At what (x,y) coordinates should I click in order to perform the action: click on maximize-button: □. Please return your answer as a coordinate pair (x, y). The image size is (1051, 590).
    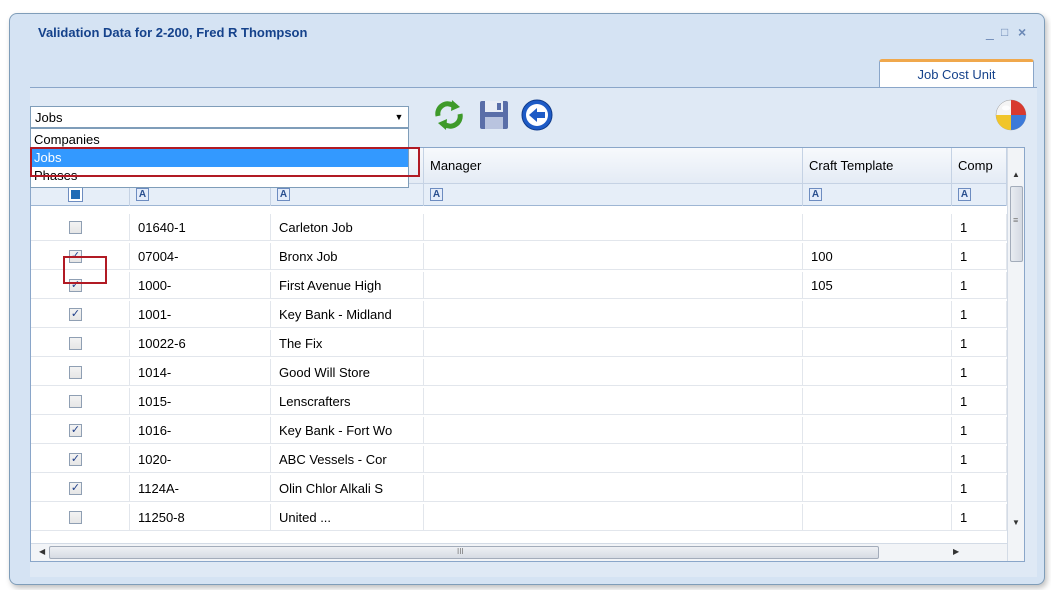
    Looking at the image, I should click on (1004, 32).